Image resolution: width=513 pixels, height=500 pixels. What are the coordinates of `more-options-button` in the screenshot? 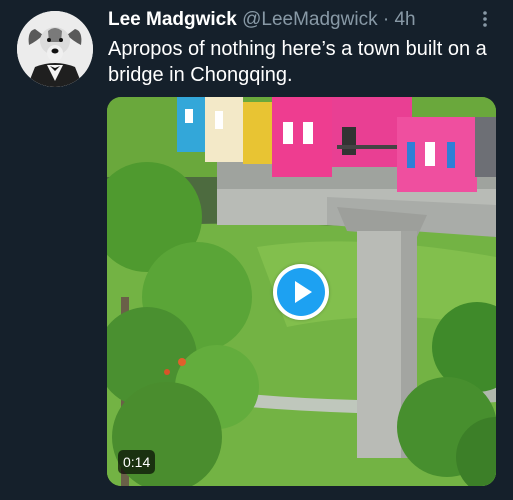 It's located at (485, 19).